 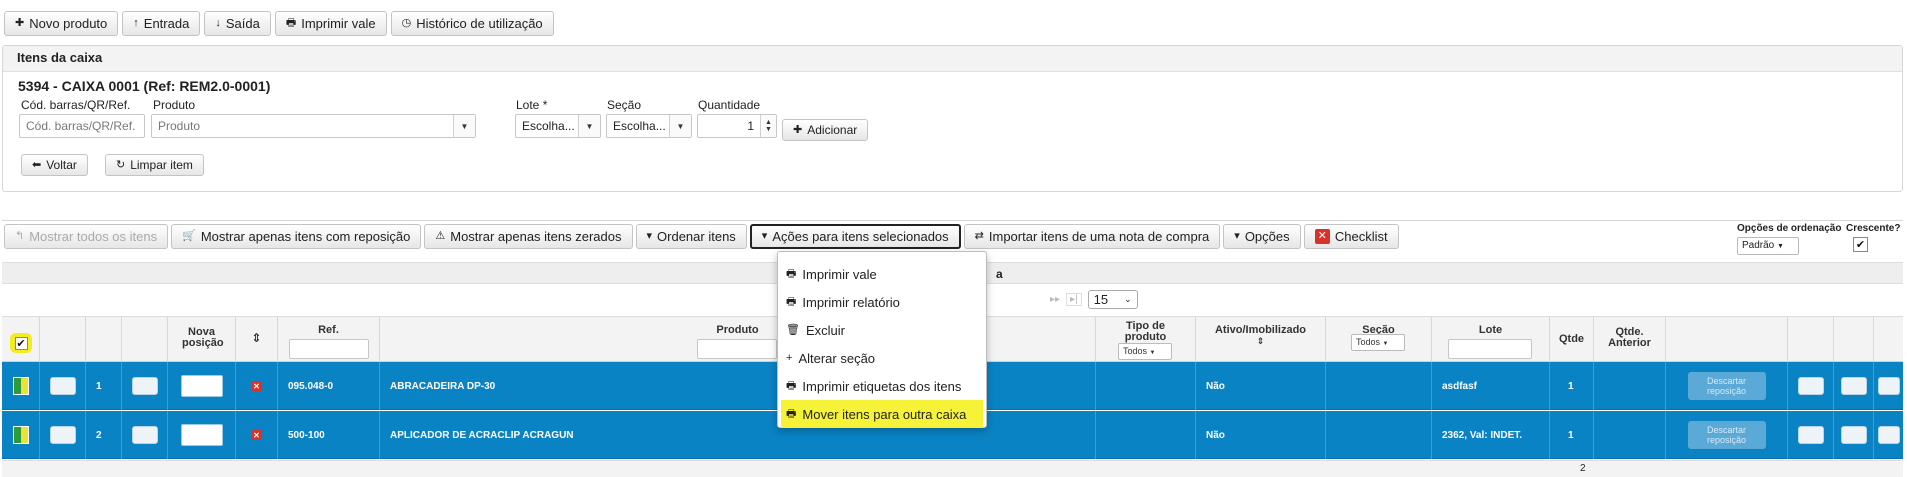 What do you see at coordinates (789, 357) in the screenshot?
I see `plus-icon: +` at bounding box center [789, 357].